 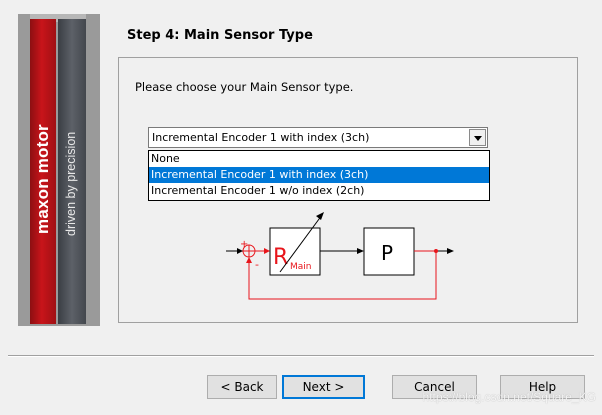 What do you see at coordinates (257, 264) in the screenshot?
I see `sum-minus-sign: -` at bounding box center [257, 264].